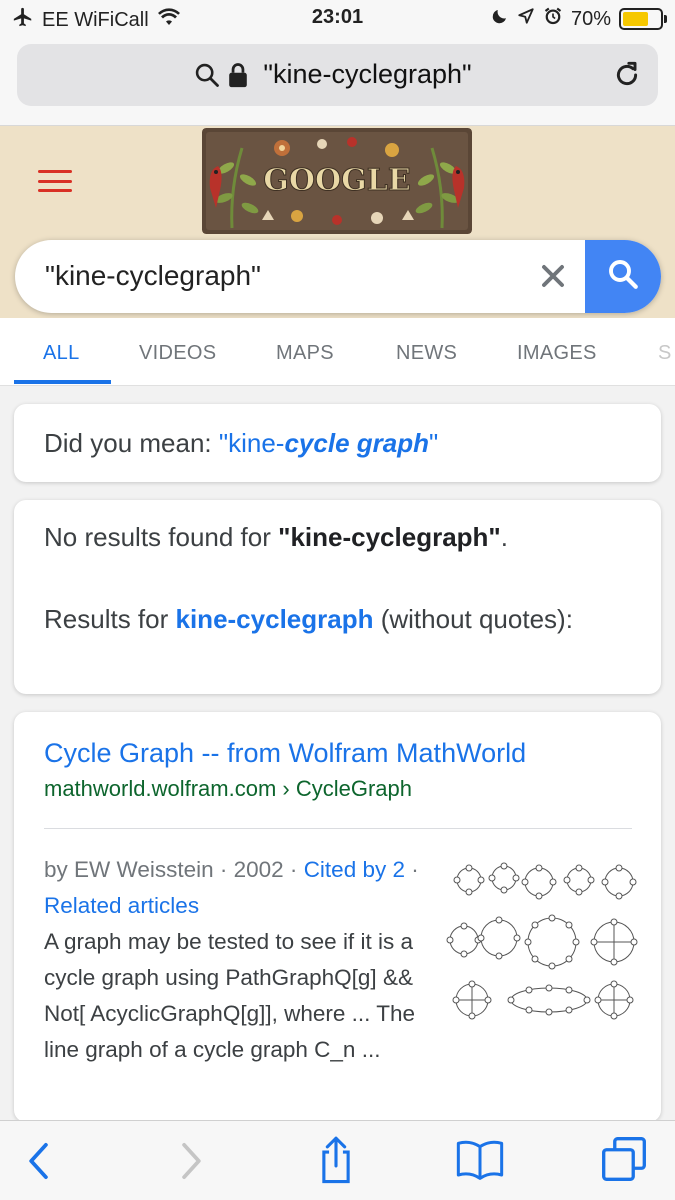 The image size is (675, 1200). What do you see at coordinates (433, 443) in the screenshot?
I see `suggestion-link-end: "` at bounding box center [433, 443].